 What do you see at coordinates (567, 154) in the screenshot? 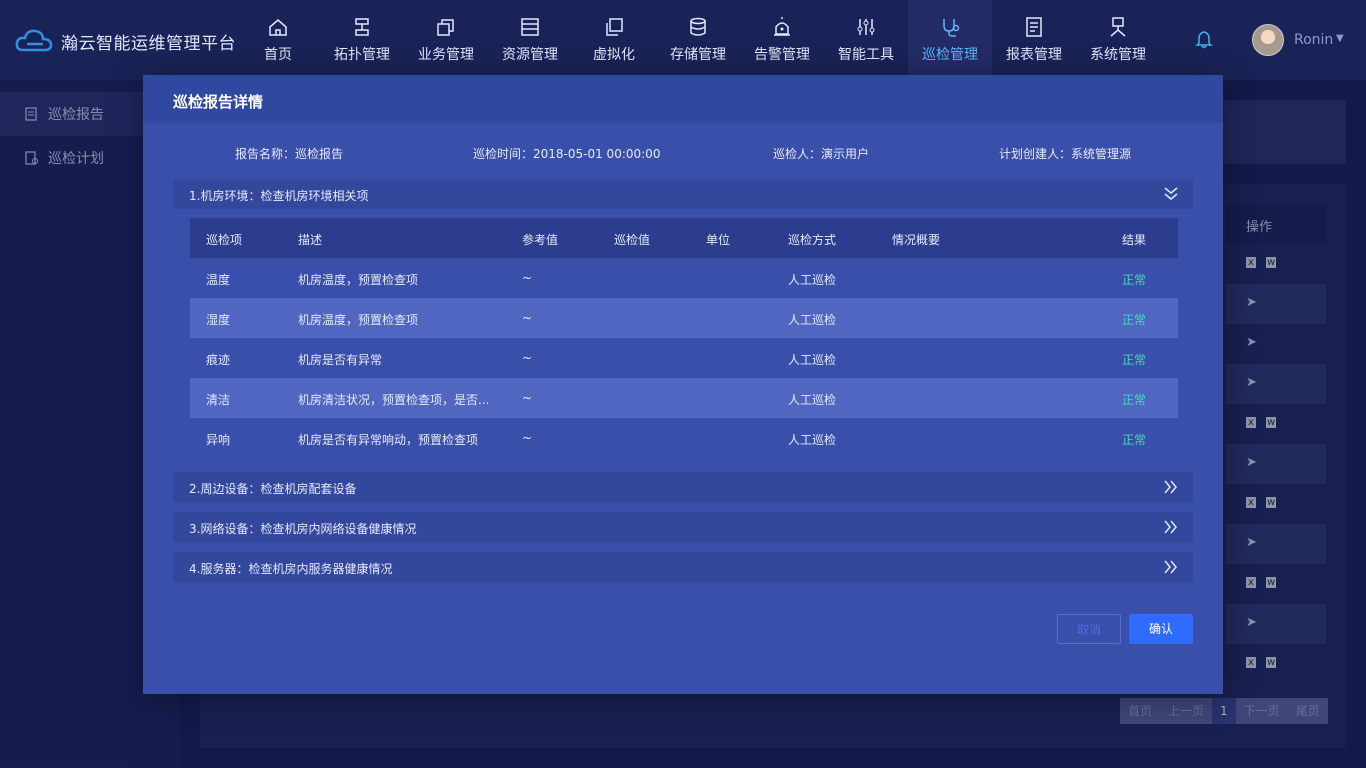
I see `inspection-time: 巡检时间：2018-05-01 00:00:00` at bounding box center [567, 154].